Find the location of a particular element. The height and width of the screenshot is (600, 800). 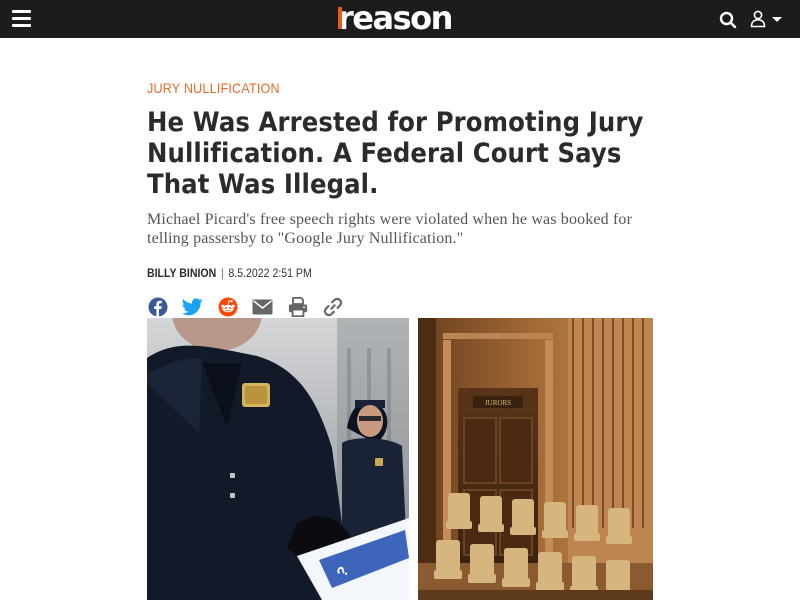

logo-accent-mark is located at coordinates (340, 18).